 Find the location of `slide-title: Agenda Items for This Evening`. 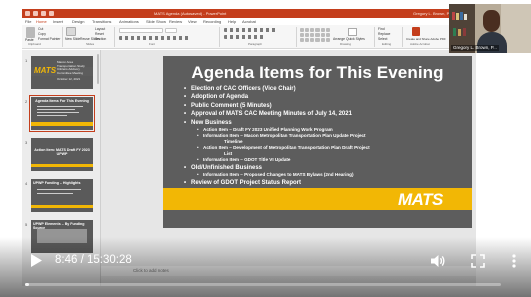

slide-title: Agenda Items for This Evening is located at coordinates (317, 72).